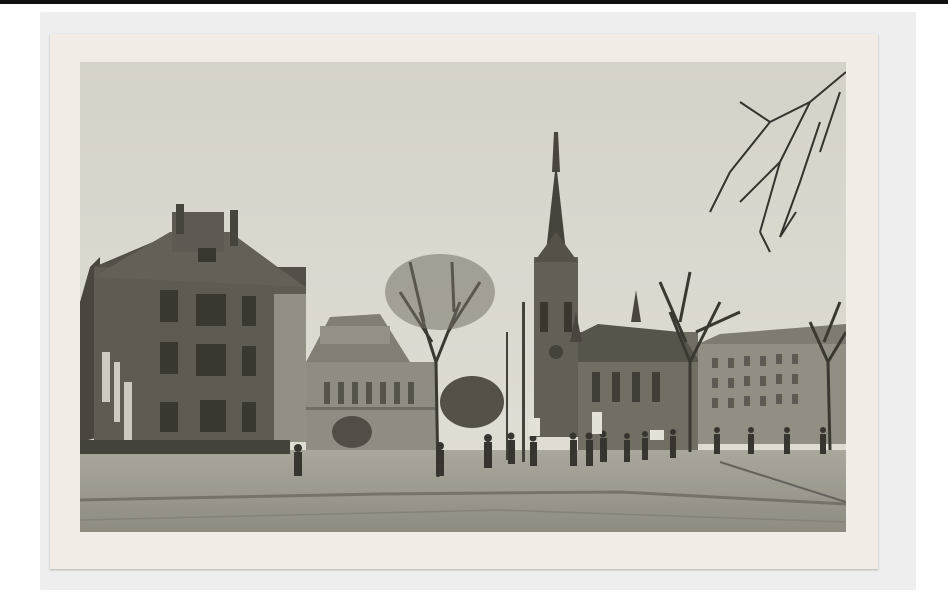 This screenshot has width=948, height=594. What do you see at coordinates (474, 2) in the screenshot?
I see `scan-top-edge` at bounding box center [474, 2].